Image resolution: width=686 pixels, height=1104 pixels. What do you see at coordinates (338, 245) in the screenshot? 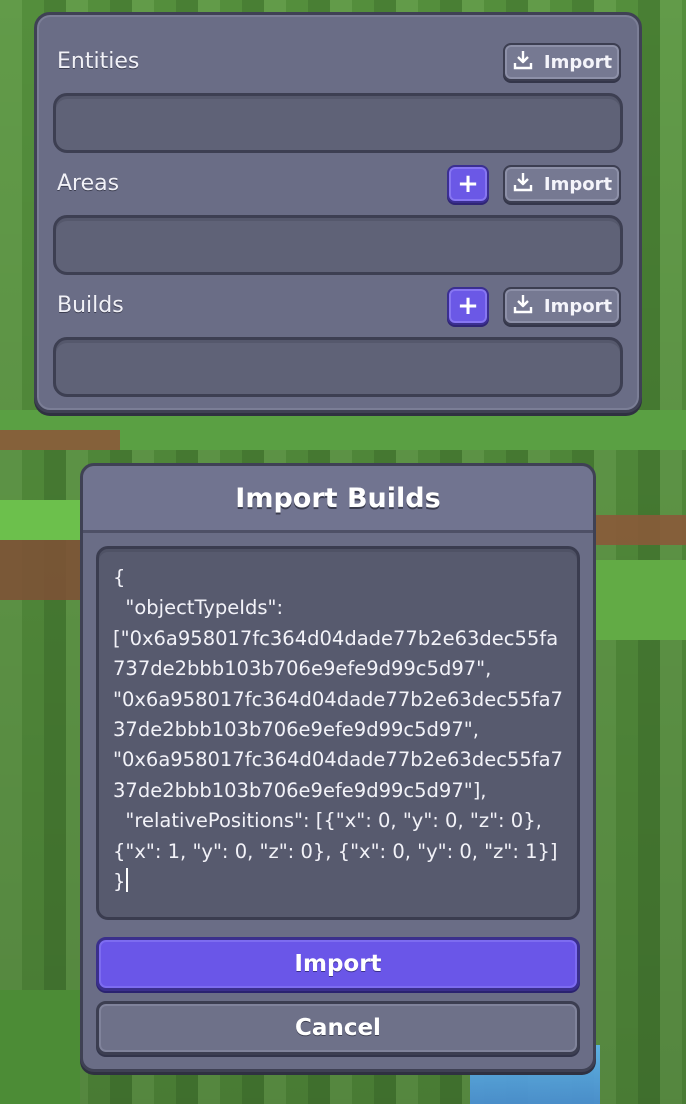
I see `areas-list` at bounding box center [338, 245].